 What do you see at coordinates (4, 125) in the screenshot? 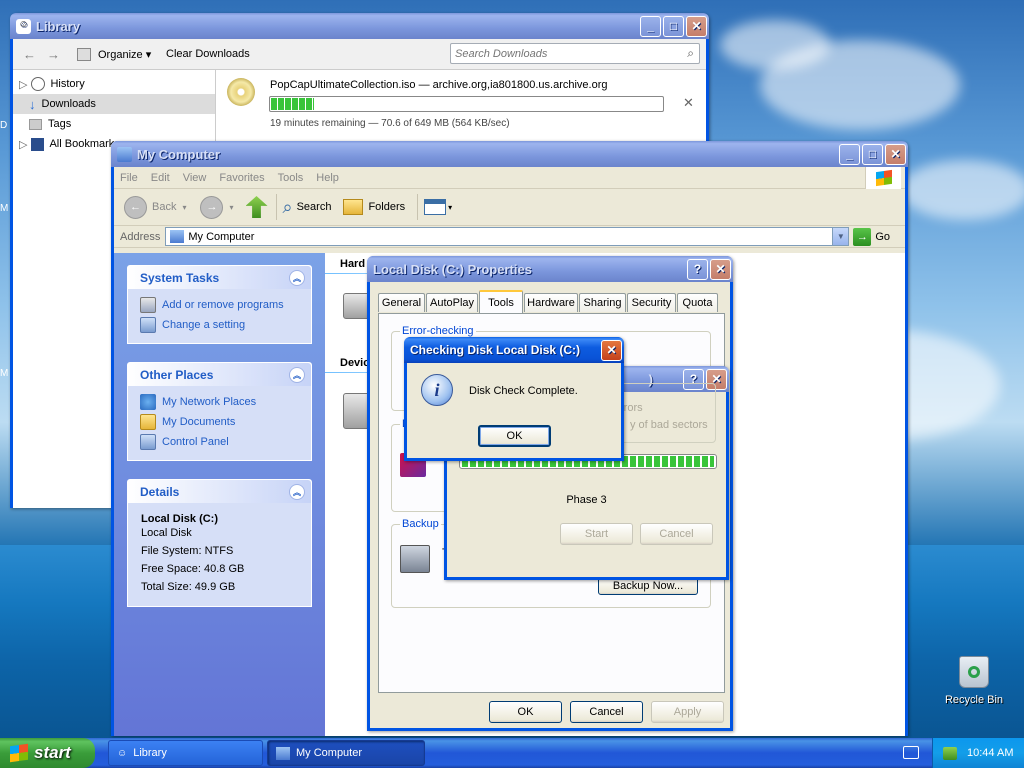
I see `desktop-edge-letter: D` at bounding box center [4, 125].